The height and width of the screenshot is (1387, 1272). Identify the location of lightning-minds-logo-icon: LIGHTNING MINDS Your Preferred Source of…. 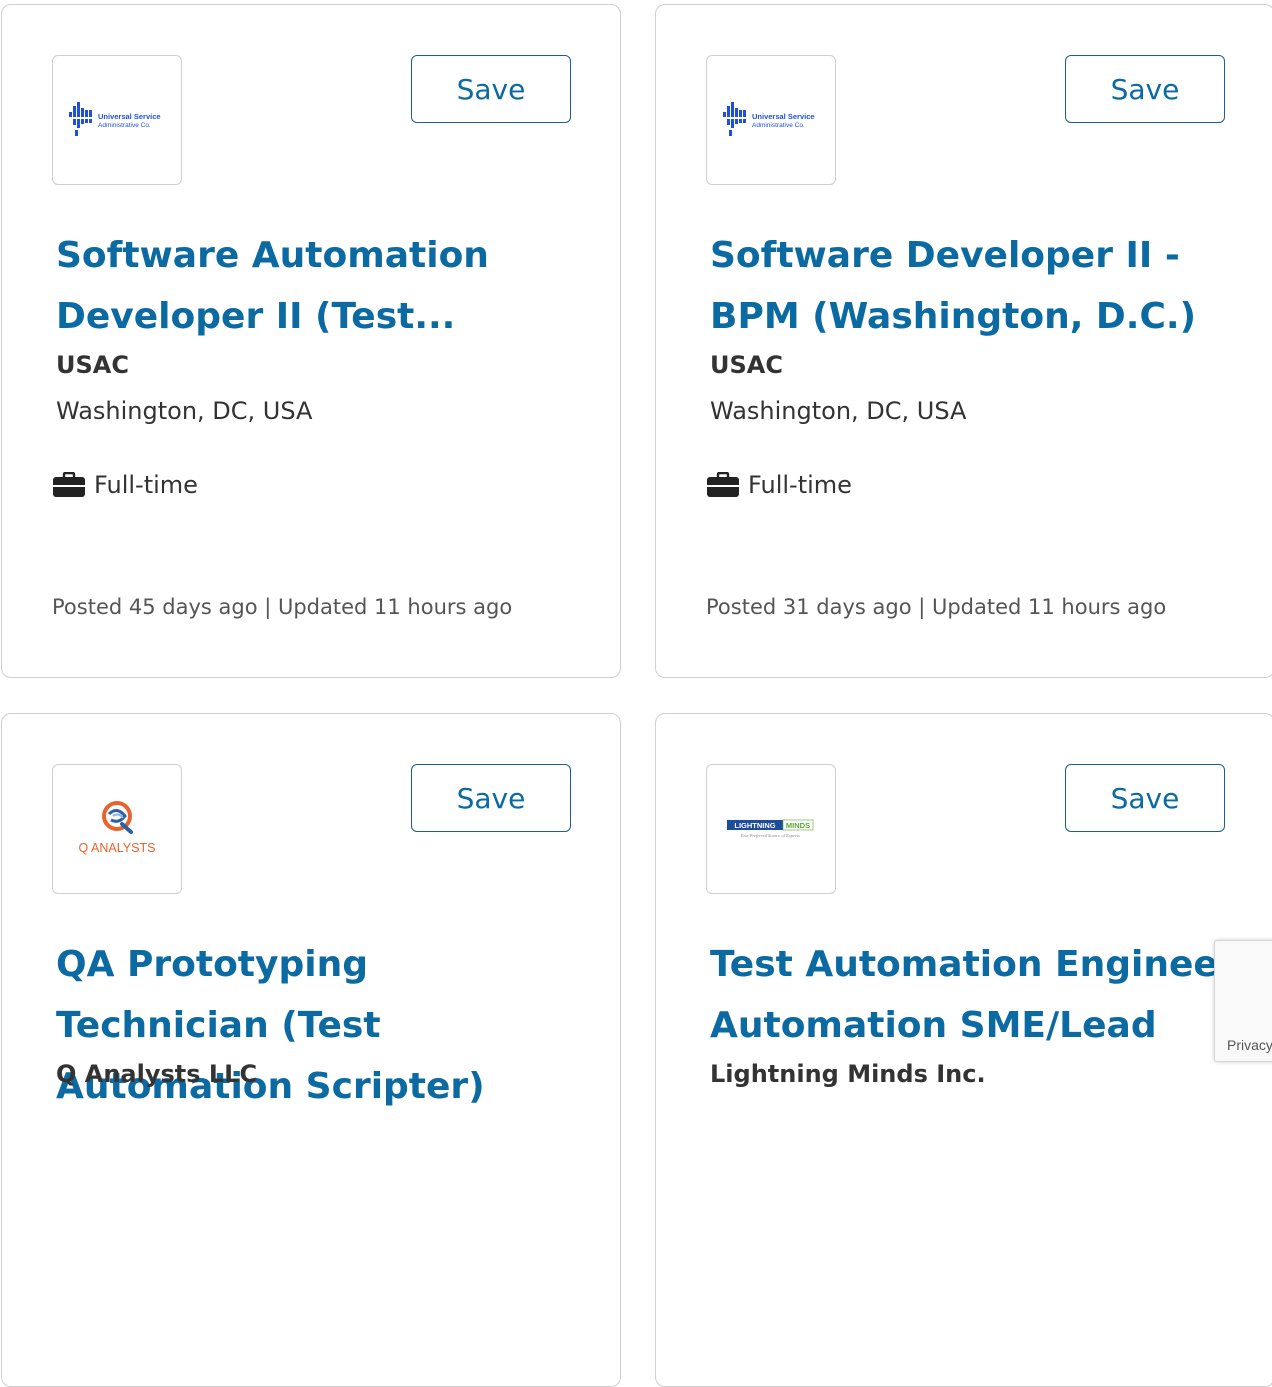
(770, 828).